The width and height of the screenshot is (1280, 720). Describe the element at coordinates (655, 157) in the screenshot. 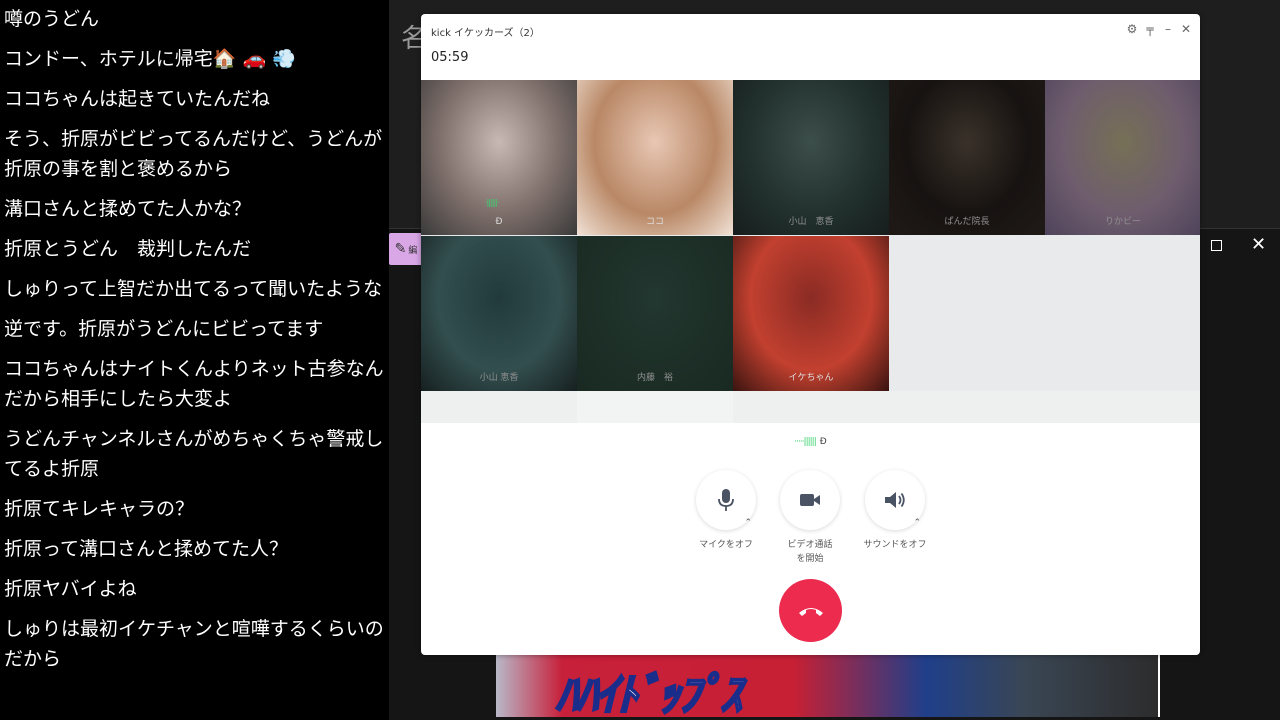

I see `participant-tile: ココ` at that location.